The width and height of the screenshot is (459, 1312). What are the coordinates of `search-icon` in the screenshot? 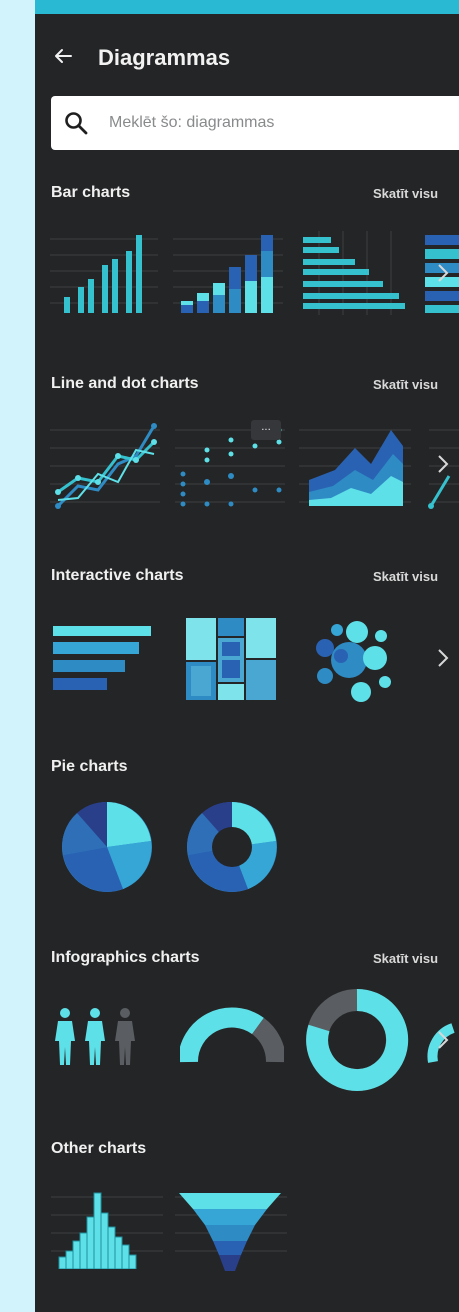 It's located at (76, 123).